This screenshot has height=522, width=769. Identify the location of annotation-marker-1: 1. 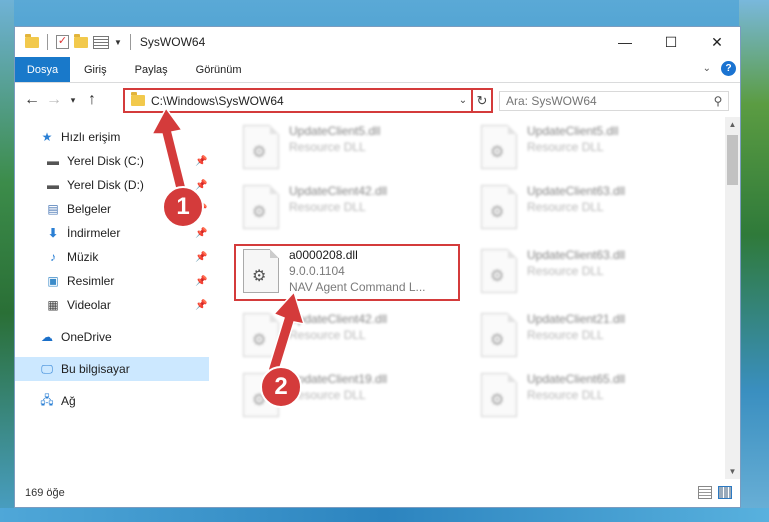
(183, 207).